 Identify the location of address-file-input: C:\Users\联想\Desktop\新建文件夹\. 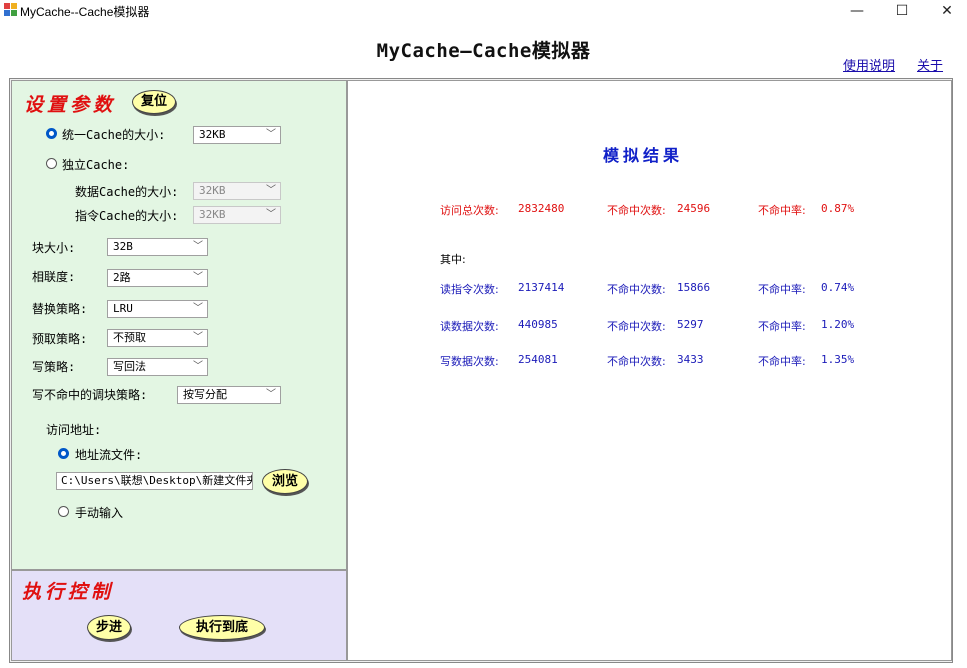
(154, 481).